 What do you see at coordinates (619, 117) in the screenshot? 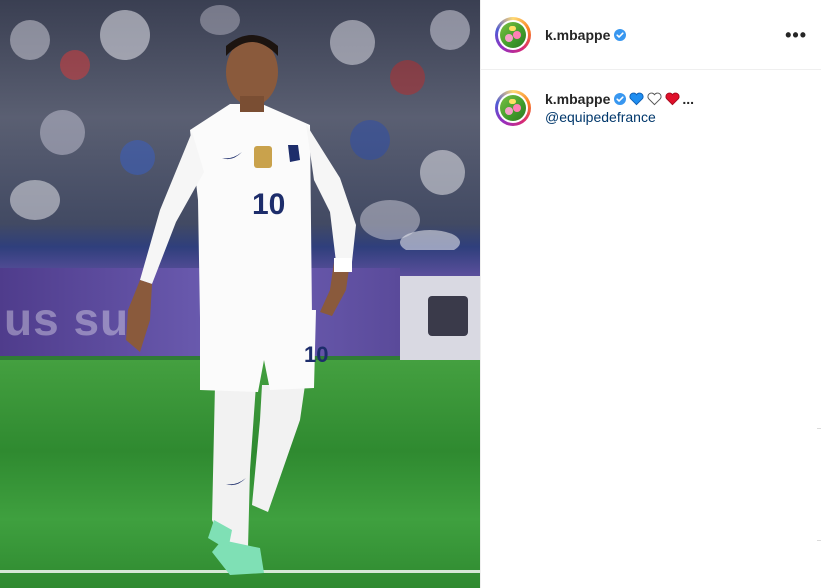
I see `caption-mention: @equipedefrance` at bounding box center [619, 117].